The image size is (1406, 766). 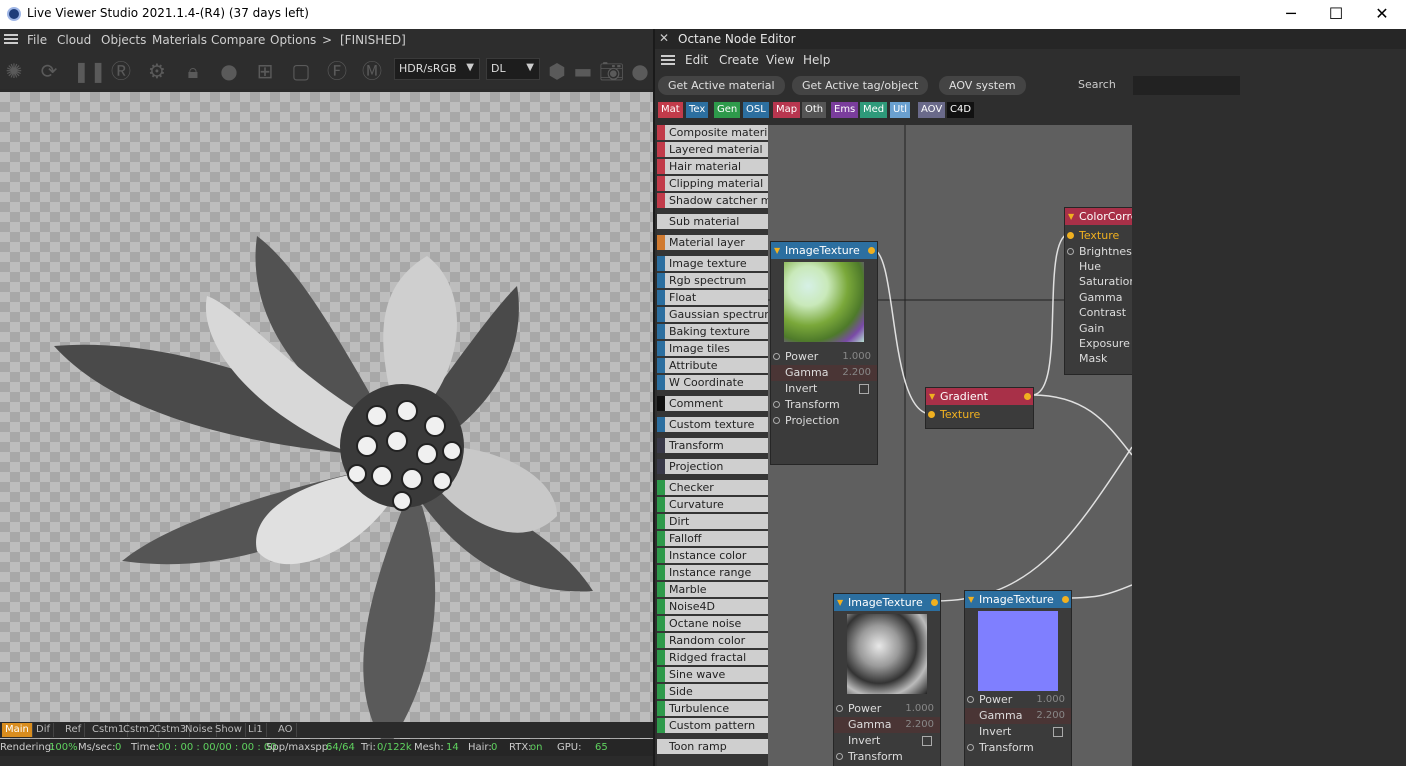 I want to click on pin-brightness: Brightness, so click(x=1098, y=252).